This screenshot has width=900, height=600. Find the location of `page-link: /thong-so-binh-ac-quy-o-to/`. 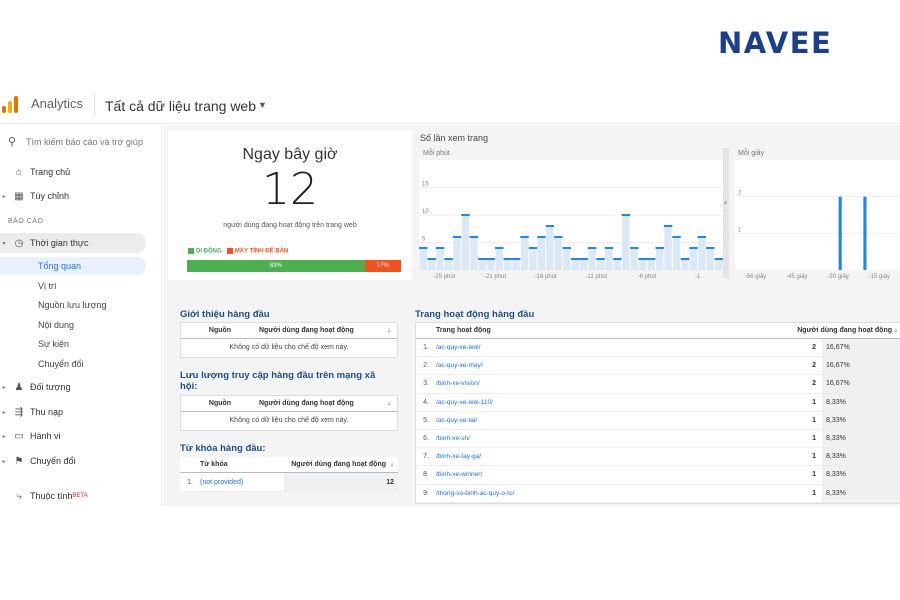

page-link: /thong-so-binh-ac-quy-o-to/ is located at coordinates (619, 493).